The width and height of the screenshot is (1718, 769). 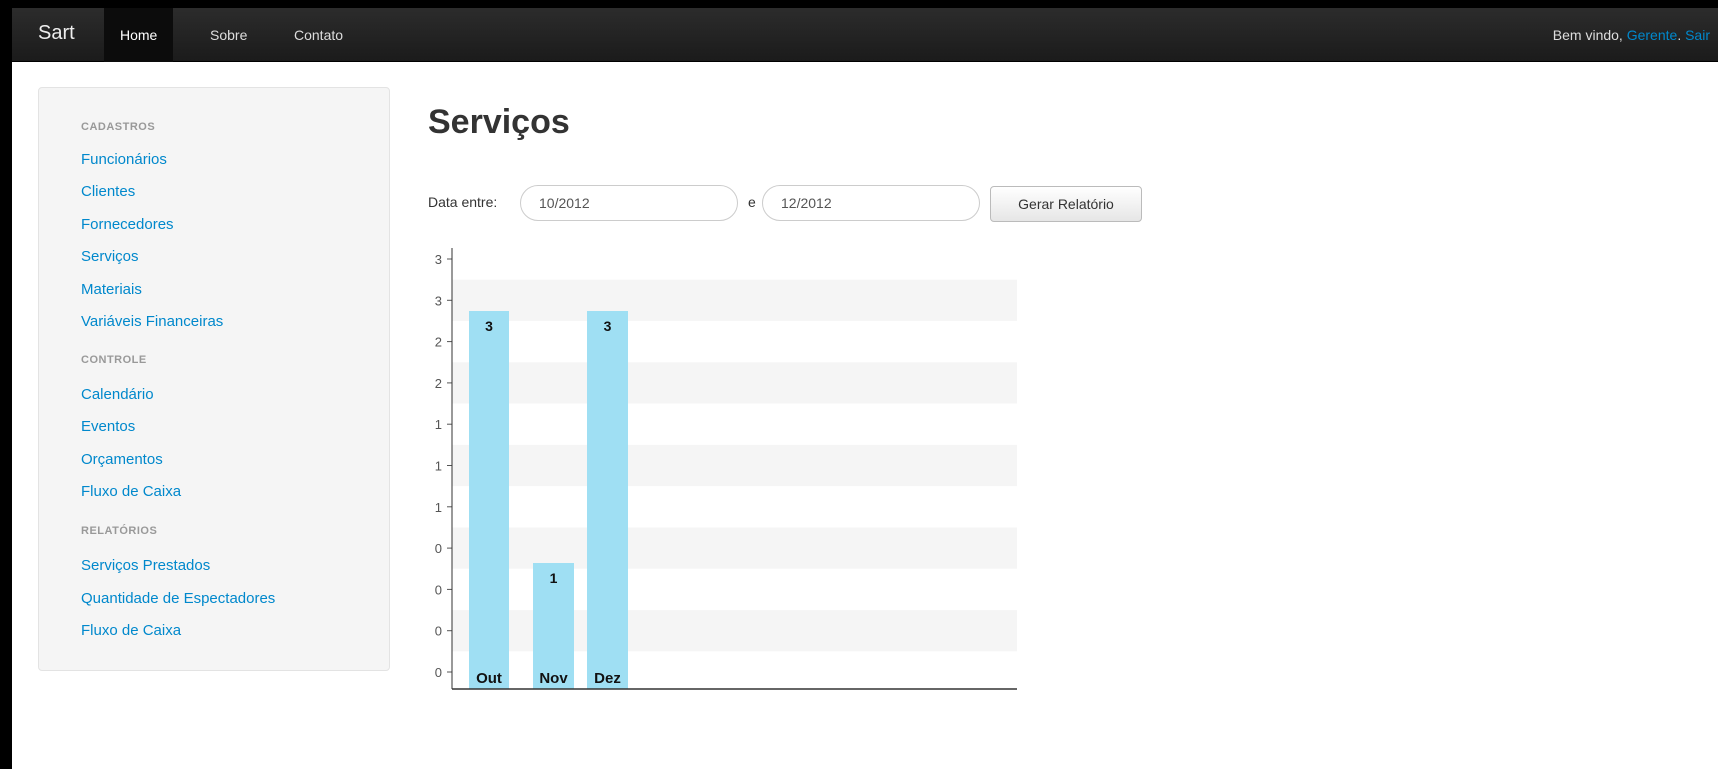 What do you see at coordinates (1697, 35) in the screenshot?
I see `logout-link: Sair` at bounding box center [1697, 35].